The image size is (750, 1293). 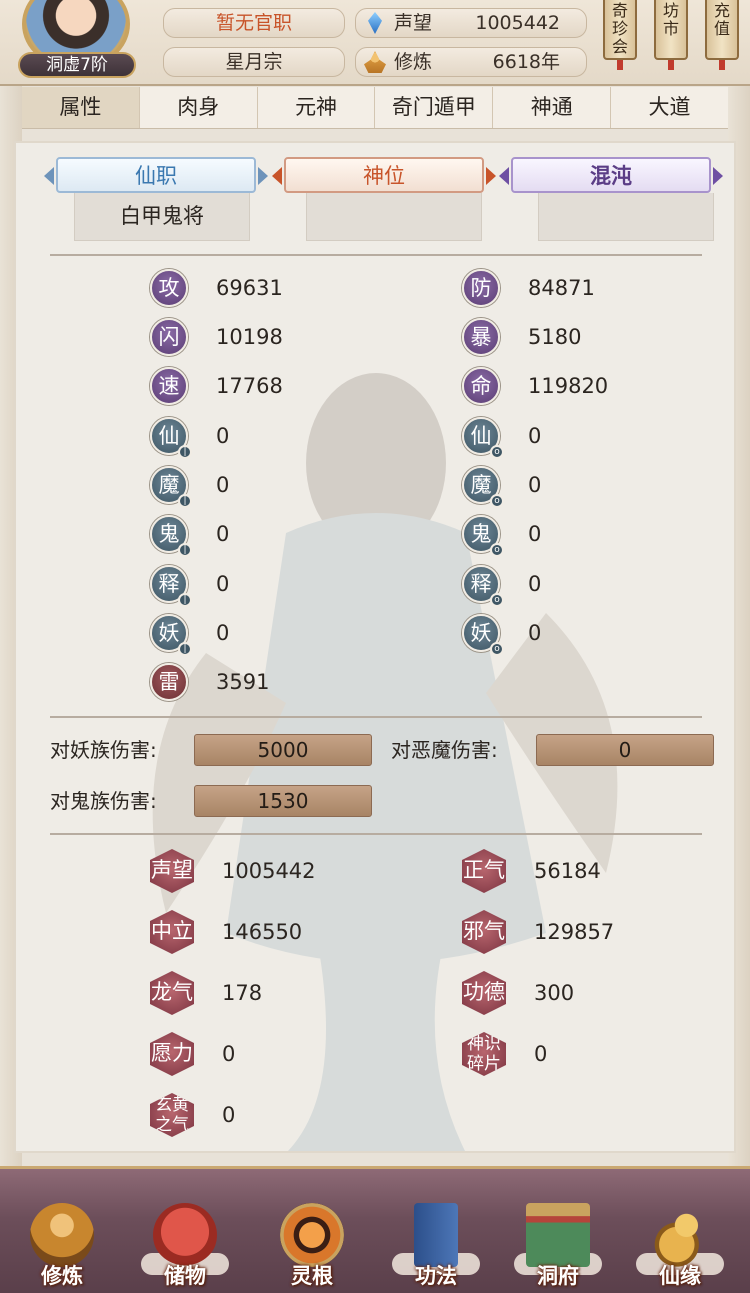 I want to click on vs-ghost-race-value: 1530, so click(x=283, y=801).